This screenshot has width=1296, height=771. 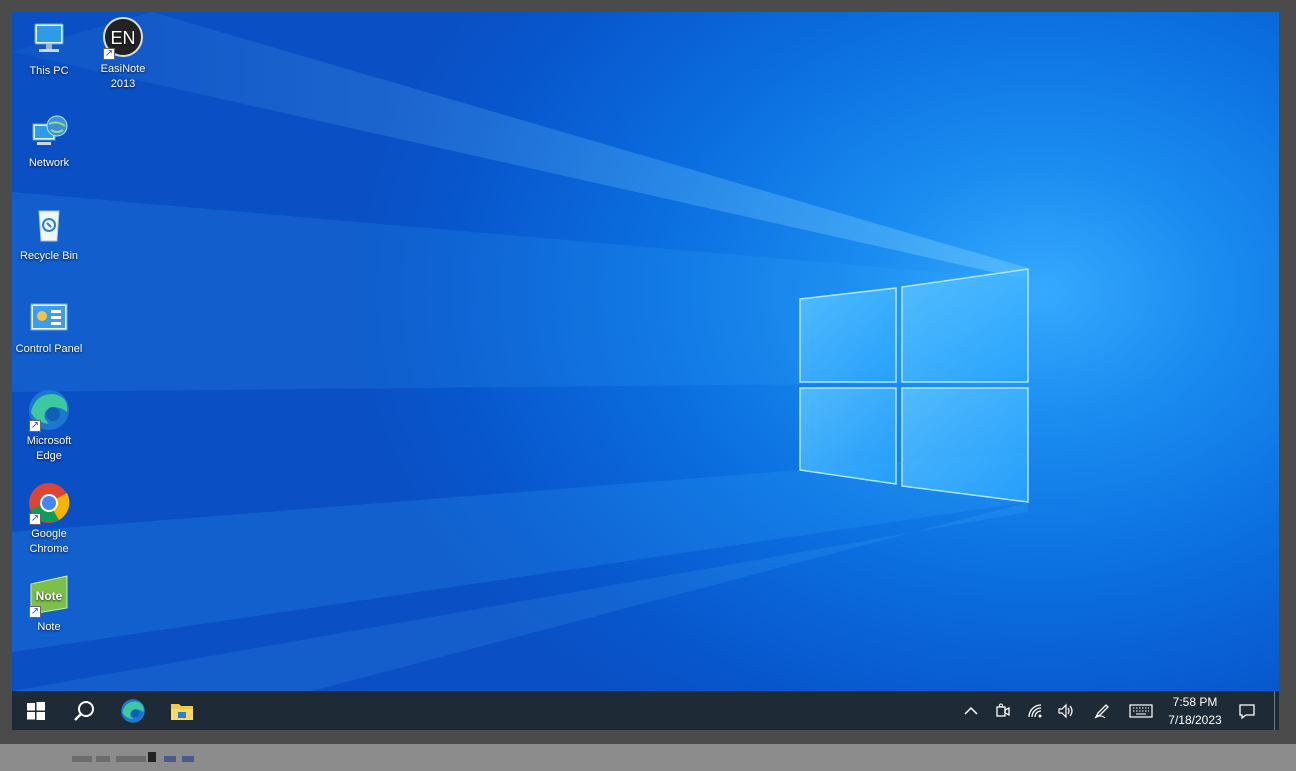 I want to click on desktop-icon-label: Google Chrome, so click(x=49, y=541).